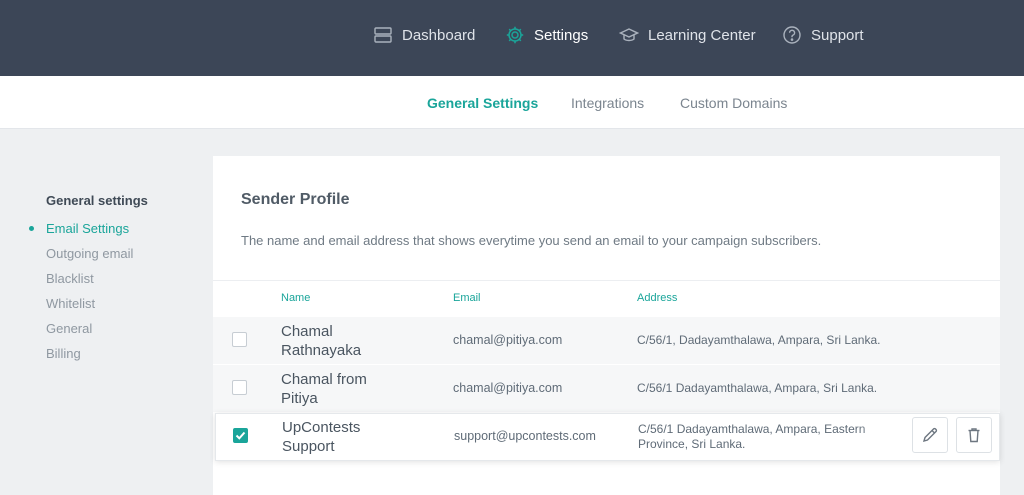  I want to click on sidebar-item-blacklist: Blacklist, so click(70, 278).